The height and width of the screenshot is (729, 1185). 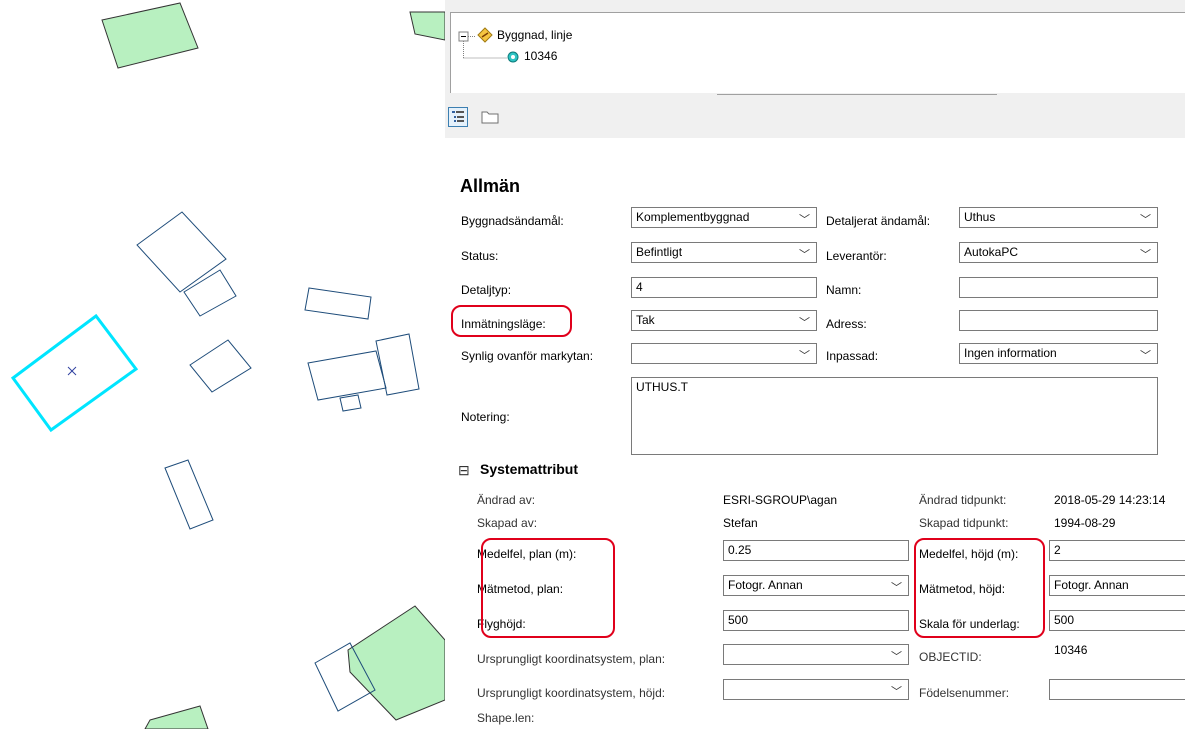 What do you see at coordinates (950, 657) in the screenshot?
I see `label-objectid: OBJECTID:` at bounding box center [950, 657].